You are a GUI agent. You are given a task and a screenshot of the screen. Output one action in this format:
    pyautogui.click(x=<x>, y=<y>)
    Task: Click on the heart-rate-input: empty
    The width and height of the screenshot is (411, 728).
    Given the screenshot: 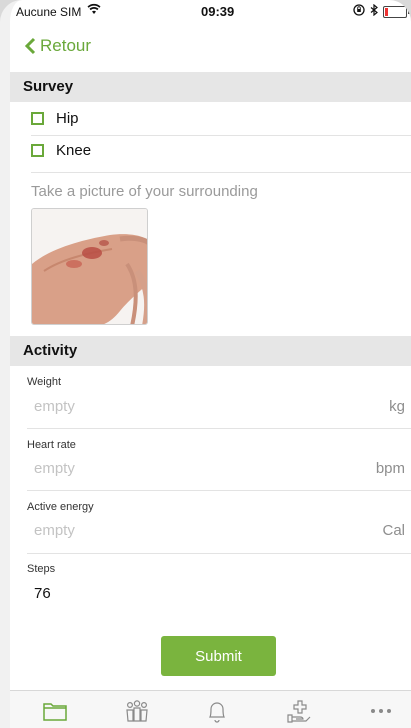 What is the action you would take?
    pyautogui.click(x=54, y=468)
    